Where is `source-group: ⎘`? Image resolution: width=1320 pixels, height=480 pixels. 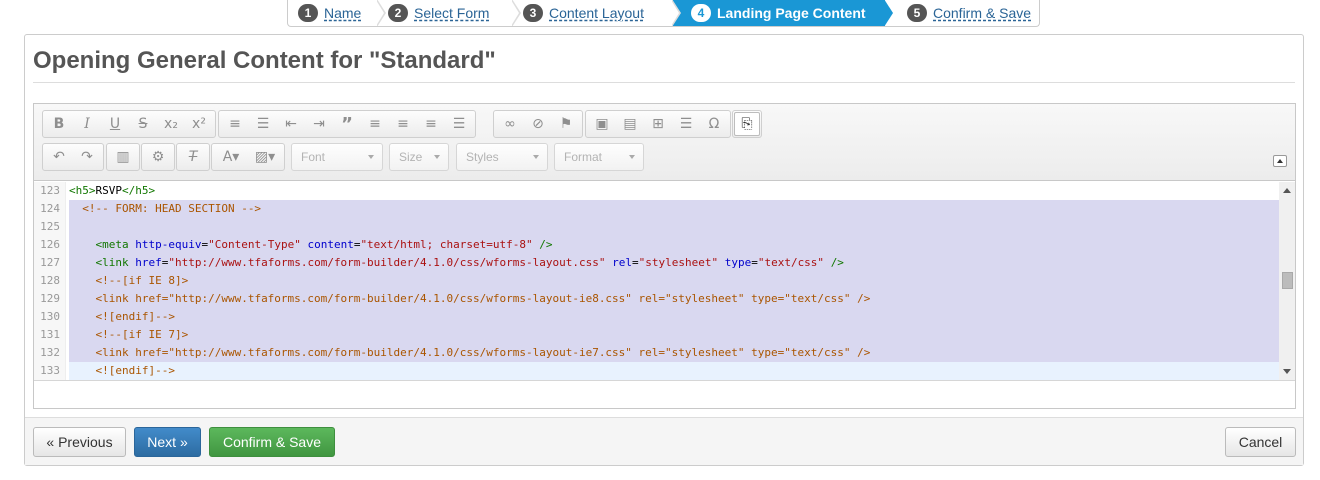 source-group: ⎘ is located at coordinates (747, 124).